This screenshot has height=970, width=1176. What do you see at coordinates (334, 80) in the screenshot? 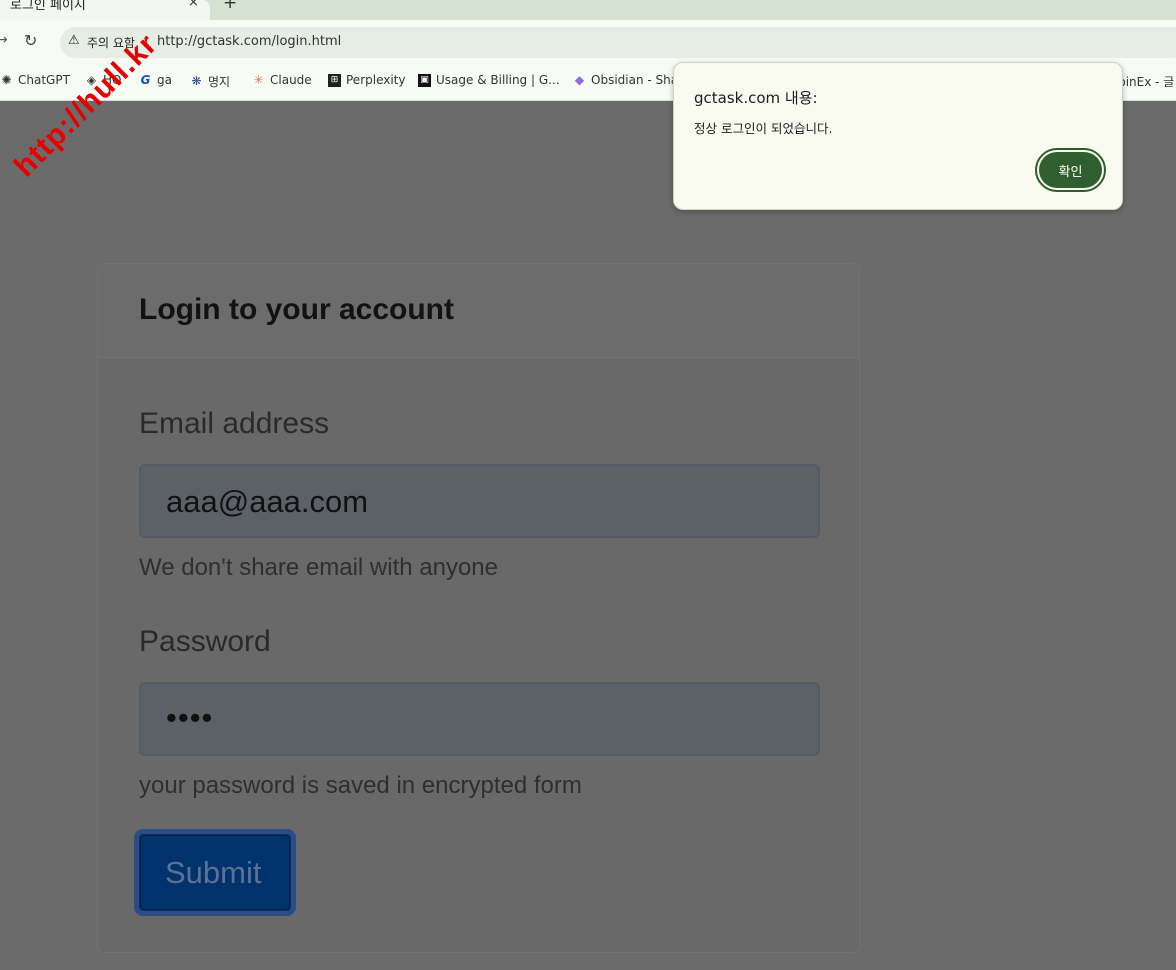
I see `perplexity-icon: ⊞` at bounding box center [334, 80].